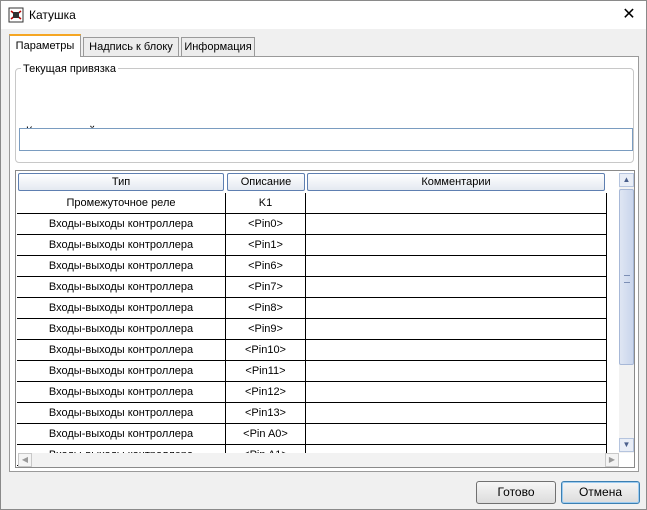 The height and width of the screenshot is (510, 647). What do you see at coordinates (45, 45) in the screenshot?
I see `tab-parameters: Параметры` at bounding box center [45, 45].